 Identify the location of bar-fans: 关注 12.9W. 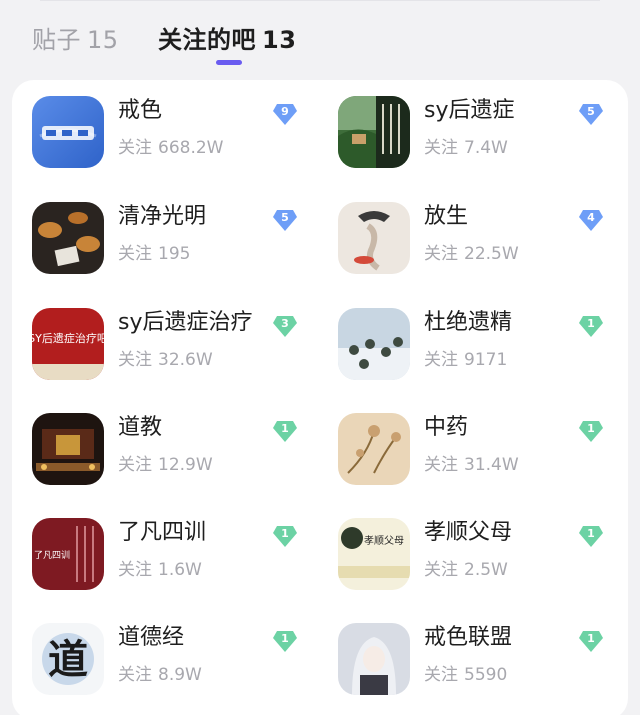
(165, 465).